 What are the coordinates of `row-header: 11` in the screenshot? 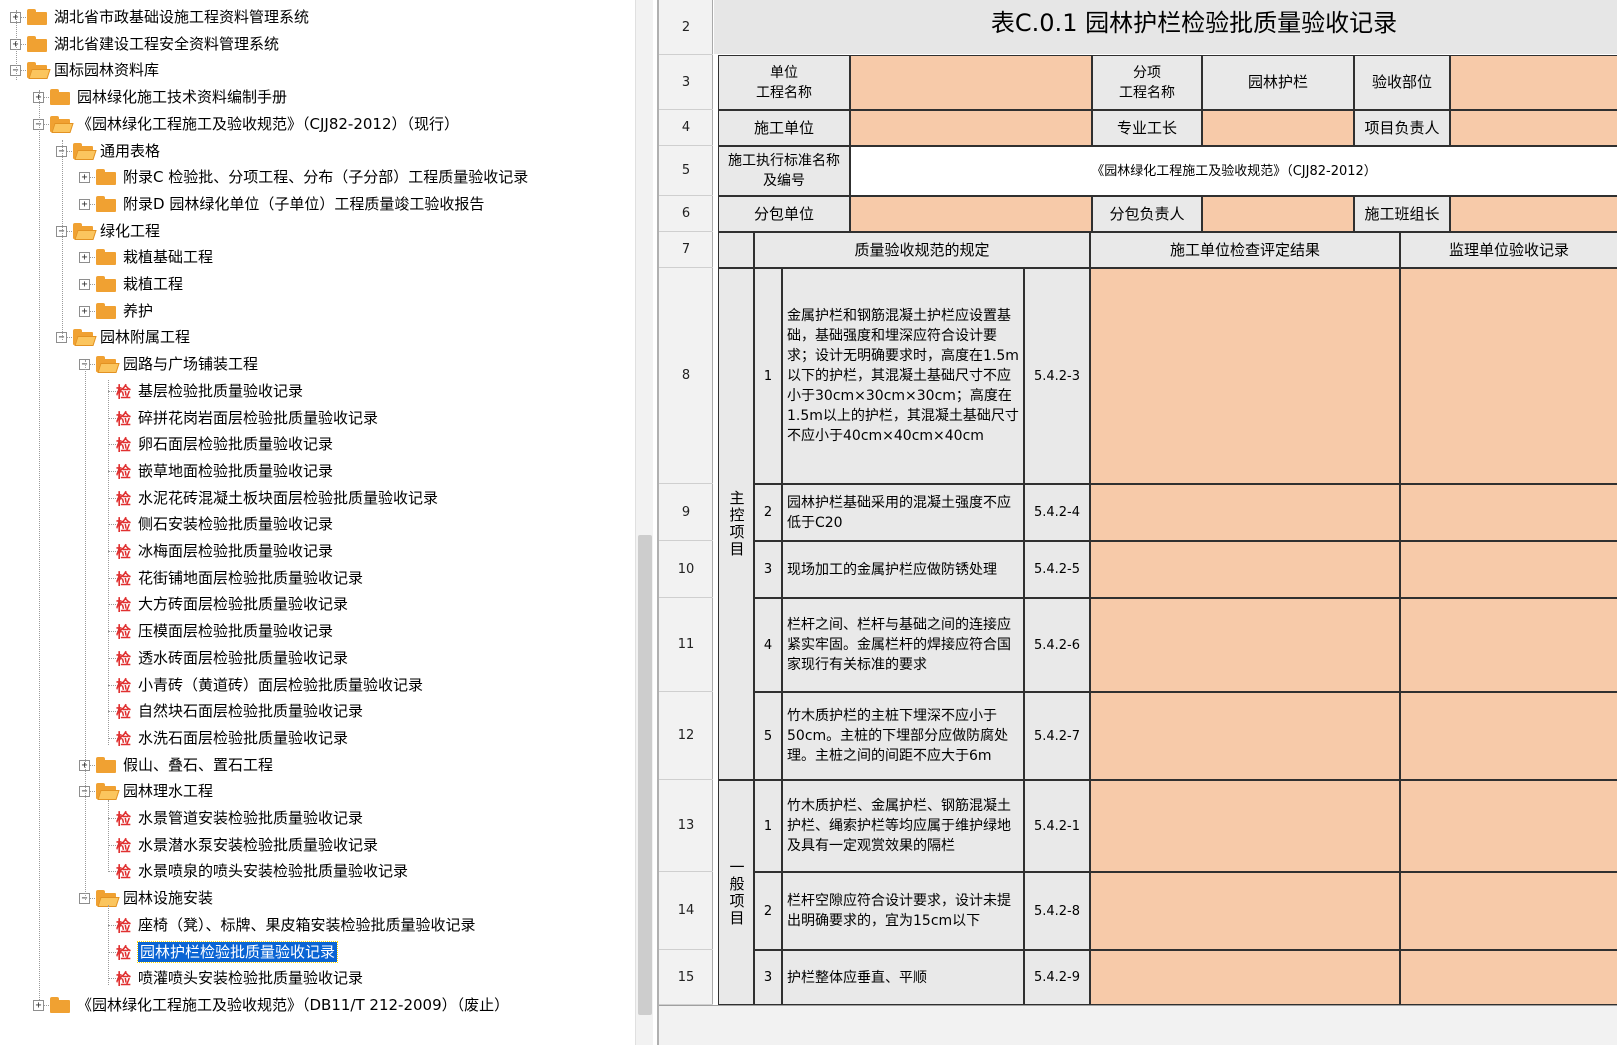 It's located at (686, 645).